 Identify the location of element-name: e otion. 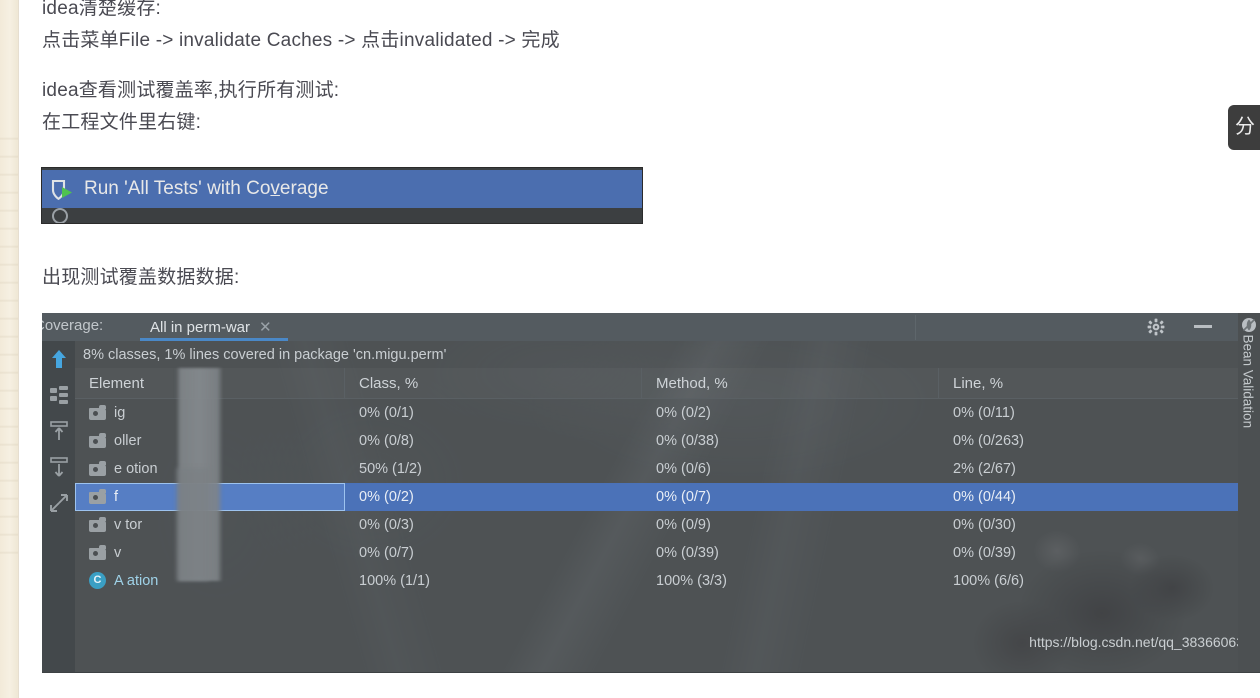
(136, 469).